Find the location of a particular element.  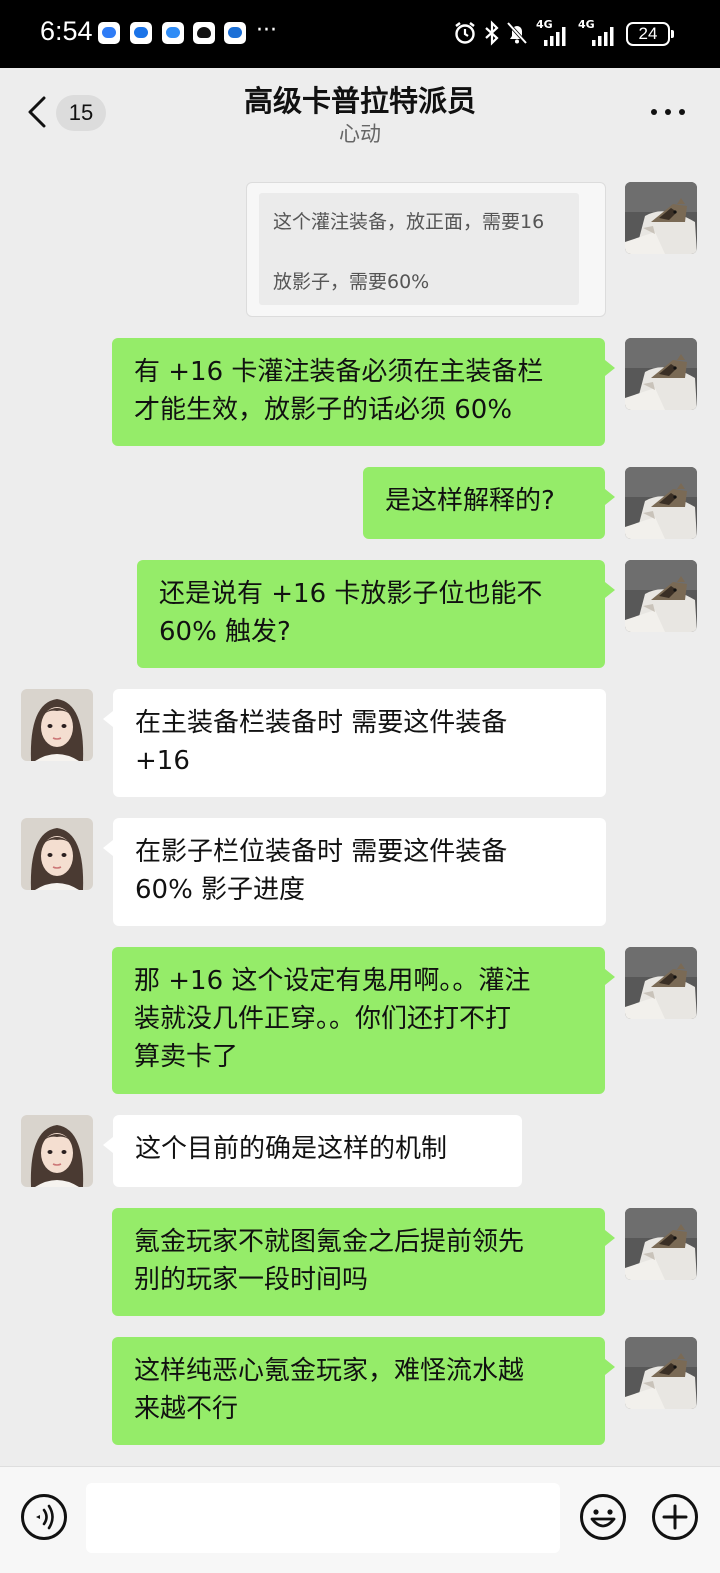

my-message-bubble: 这样纯恶心氪金玩家，难怪流水越 来越不行 is located at coordinates (363, 1391).